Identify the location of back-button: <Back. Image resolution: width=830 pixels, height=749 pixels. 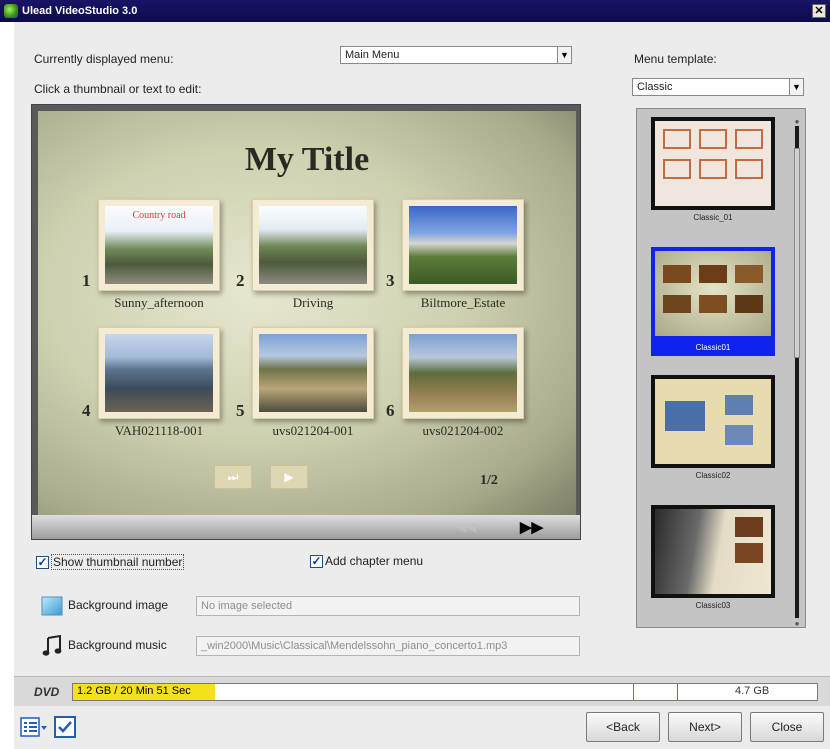
(623, 727).